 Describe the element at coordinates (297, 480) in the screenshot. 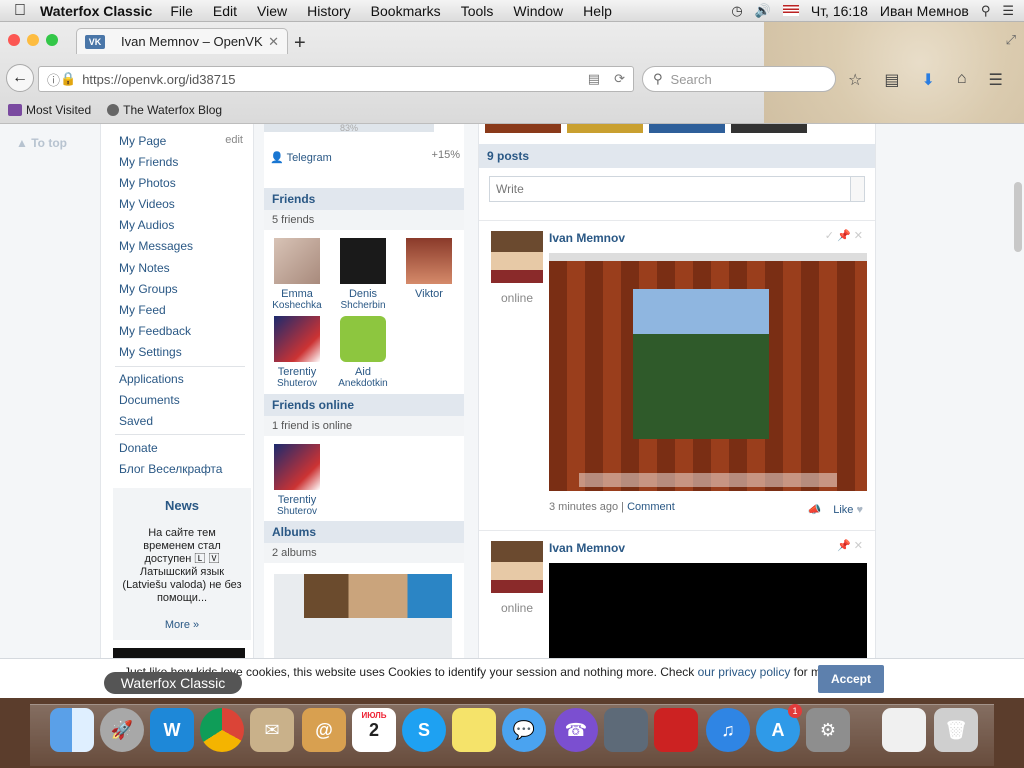

I see `online-friend-card: Terentiy Shuterov` at that location.